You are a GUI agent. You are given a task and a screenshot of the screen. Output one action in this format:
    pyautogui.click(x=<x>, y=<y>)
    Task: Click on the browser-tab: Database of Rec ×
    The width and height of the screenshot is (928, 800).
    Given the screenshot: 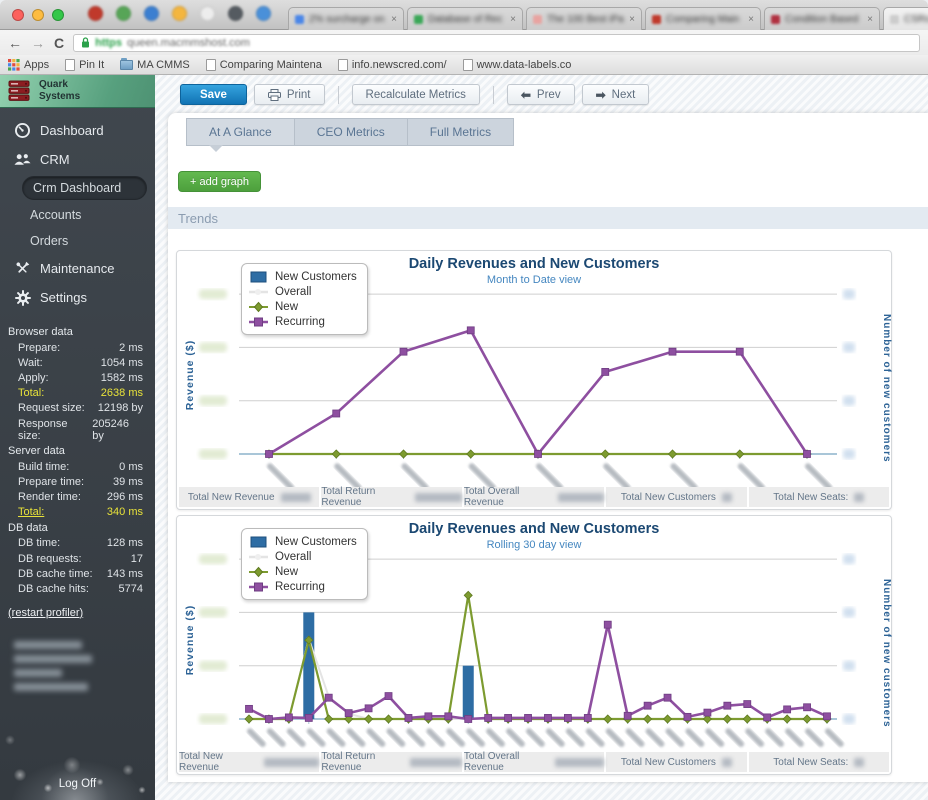 What is the action you would take?
    pyautogui.click(x=465, y=18)
    